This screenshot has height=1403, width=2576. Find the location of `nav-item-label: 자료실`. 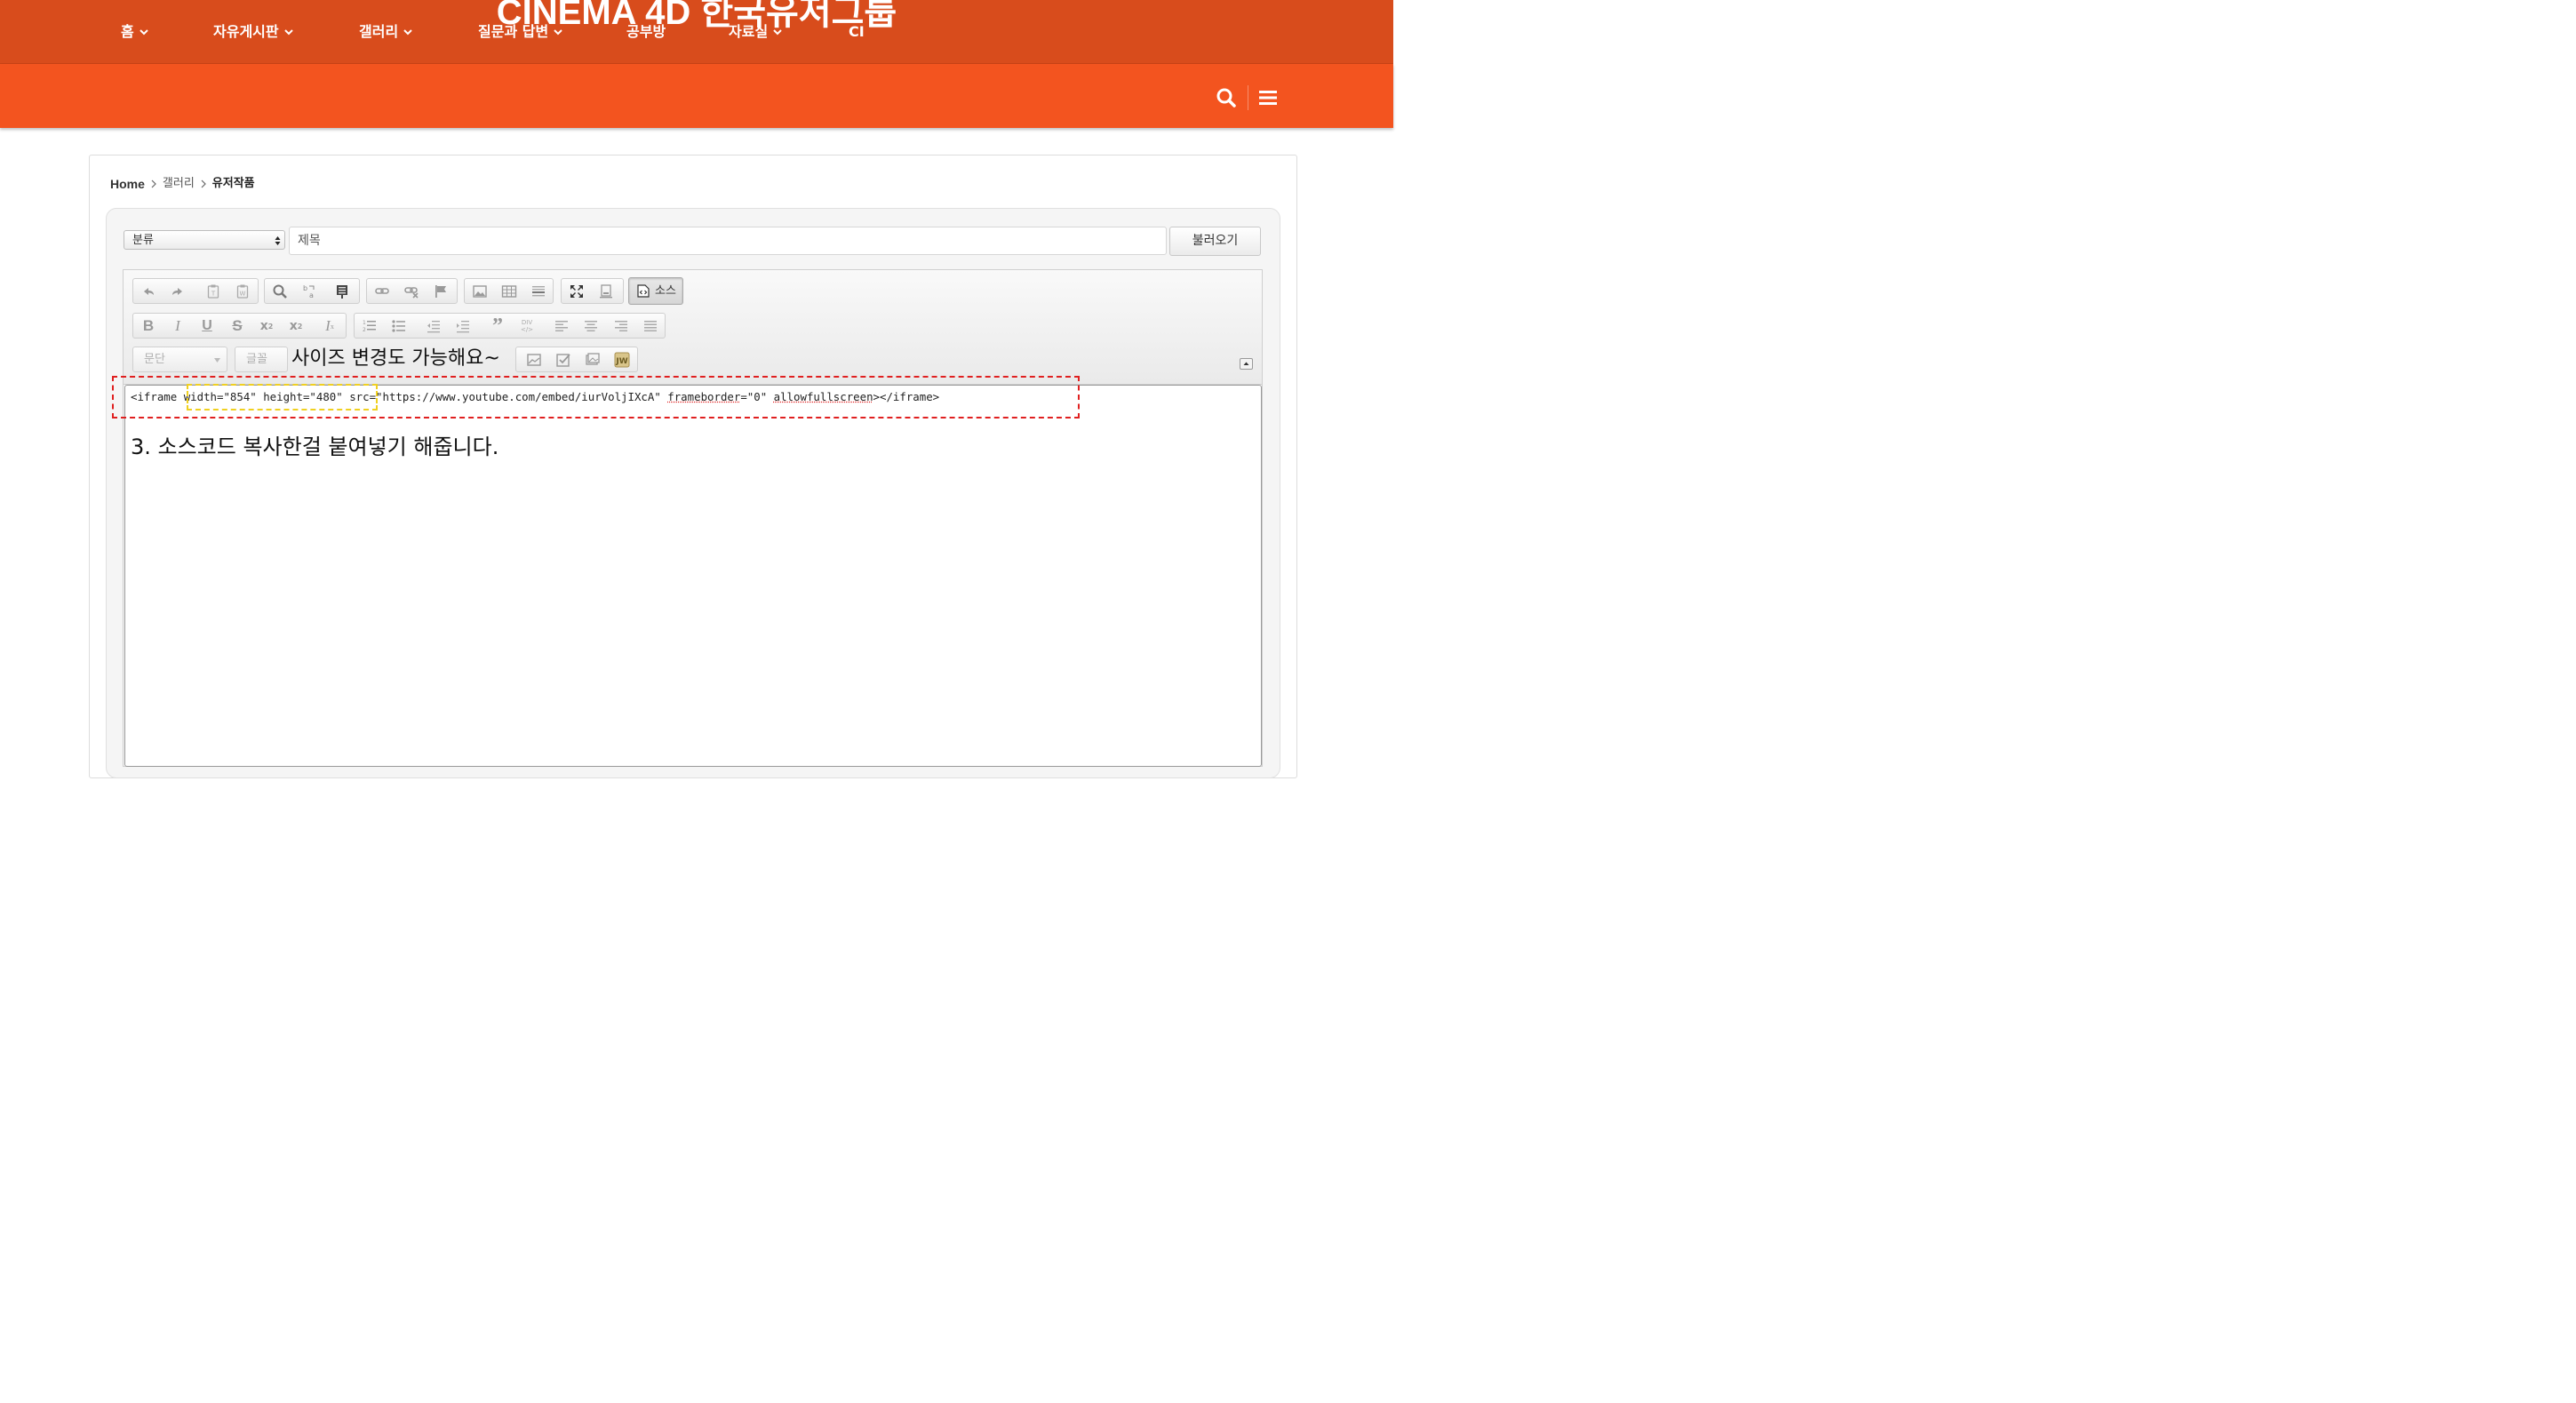

nav-item-label: 자료실 is located at coordinates (749, 32).